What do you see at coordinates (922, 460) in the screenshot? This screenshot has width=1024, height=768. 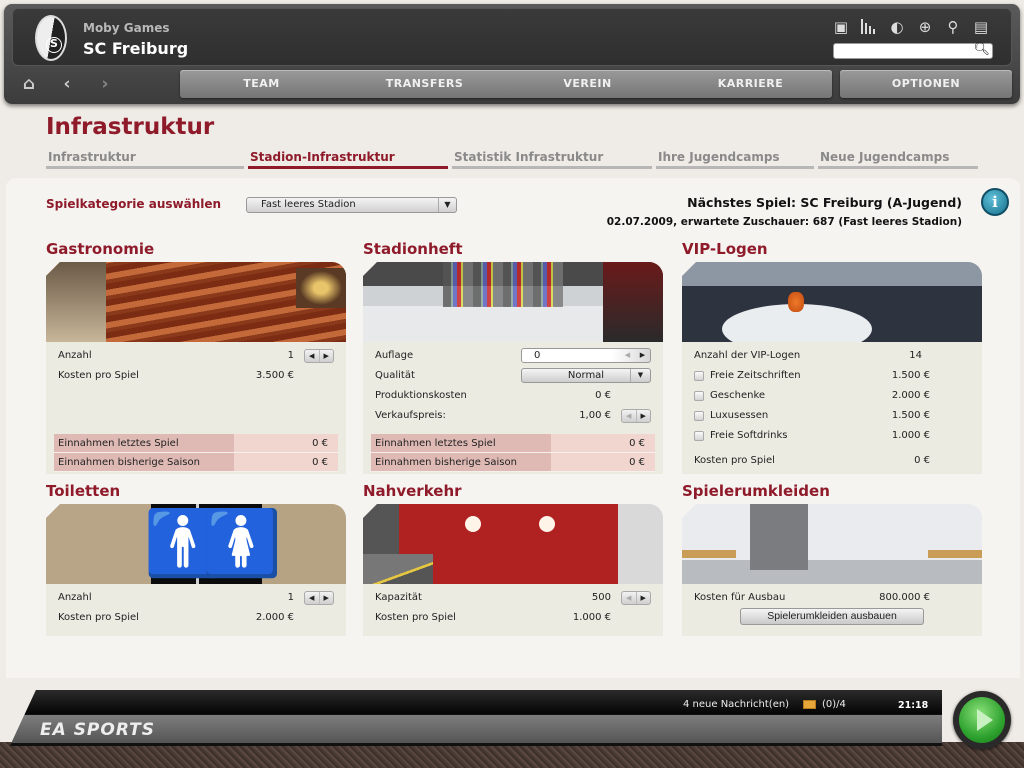 I see `row-value: 0 €` at bounding box center [922, 460].